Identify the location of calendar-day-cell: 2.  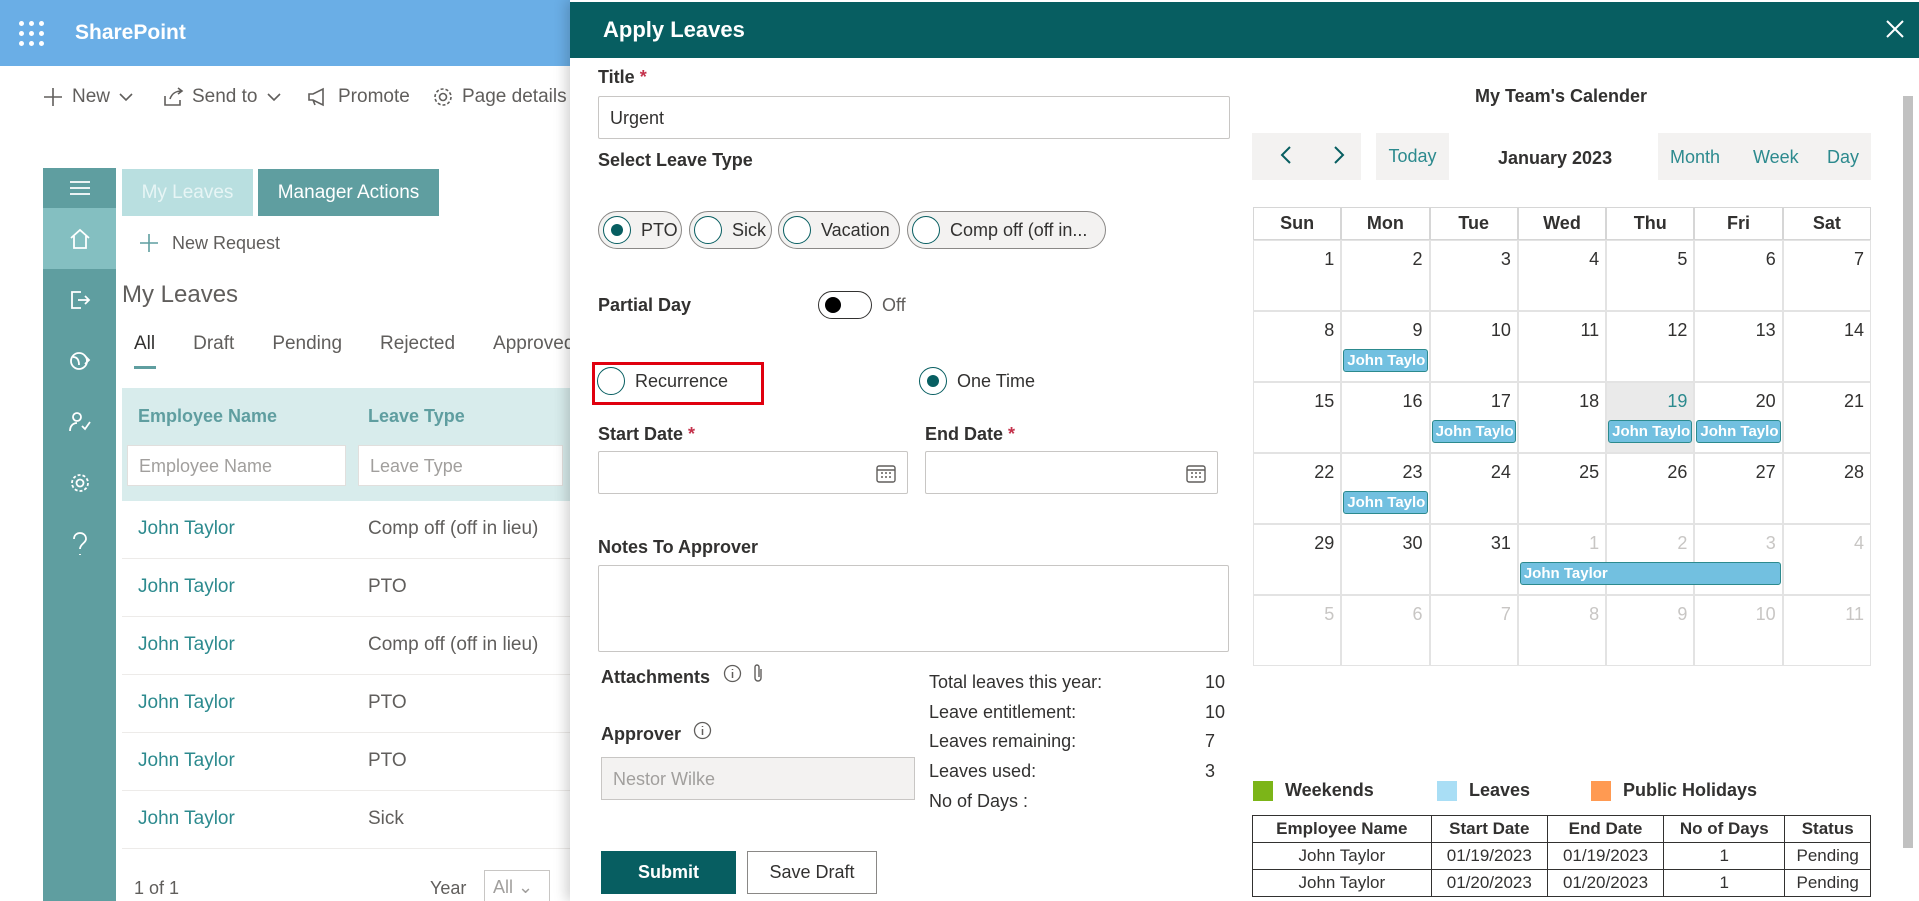
(1385, 275).